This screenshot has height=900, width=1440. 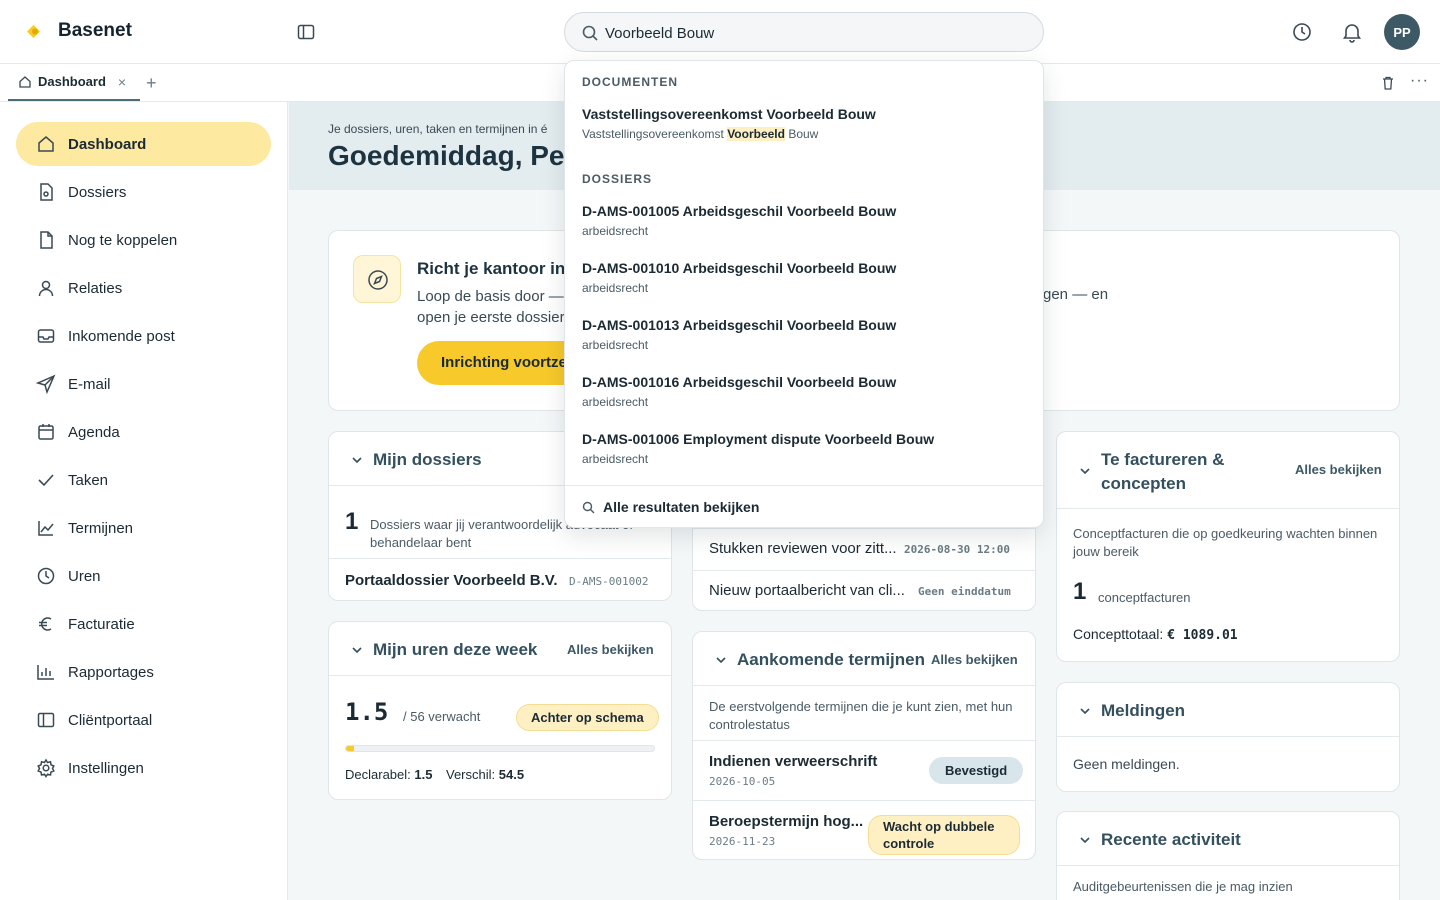 I want to click on sidebar-item-label: Relaties, so click(x=95, y=288).